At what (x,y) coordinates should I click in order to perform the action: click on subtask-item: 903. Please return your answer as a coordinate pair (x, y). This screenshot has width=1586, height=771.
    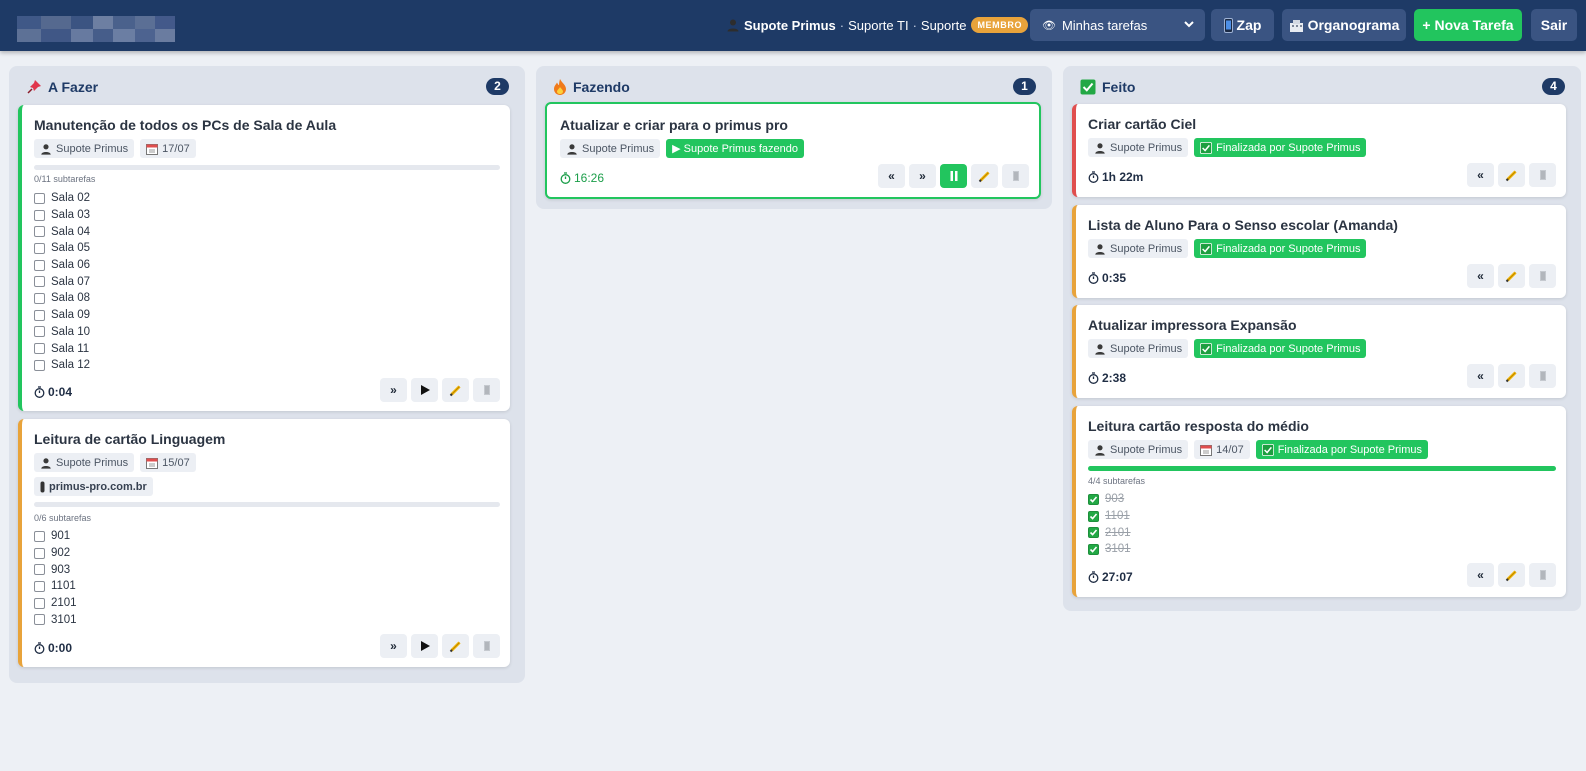
    Looking at the image, I should click on (55, 569).